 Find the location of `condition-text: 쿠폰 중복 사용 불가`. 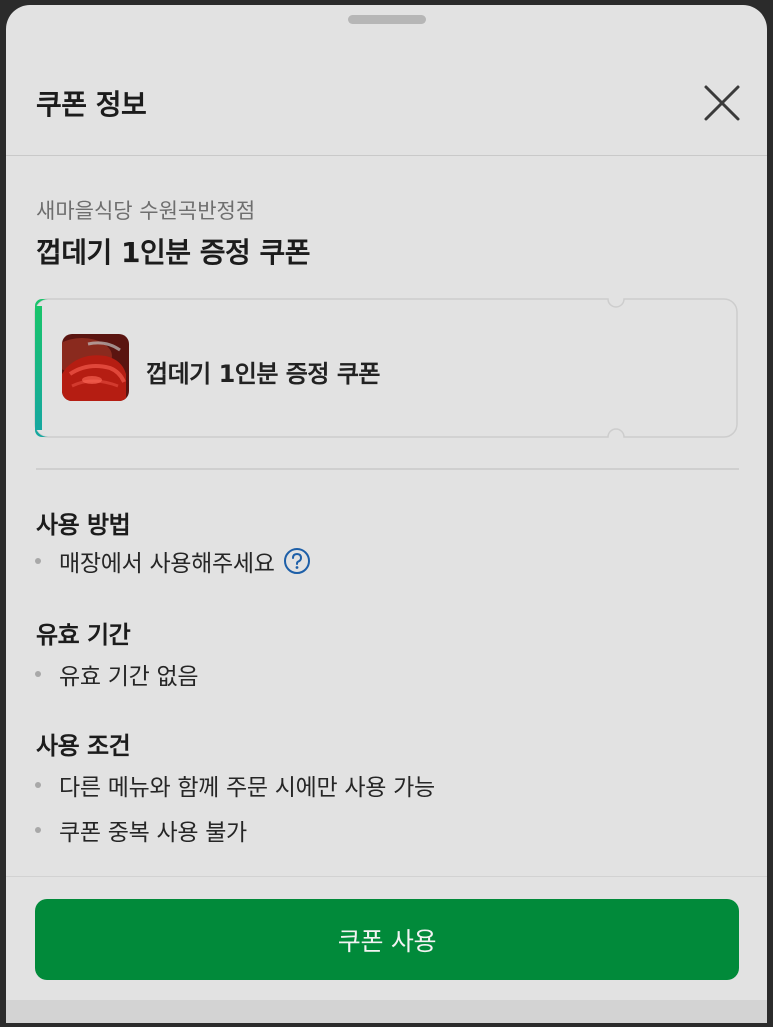

condition-text: 쿠폰 중복 사용 불가 is located at coordinates (153, 833).